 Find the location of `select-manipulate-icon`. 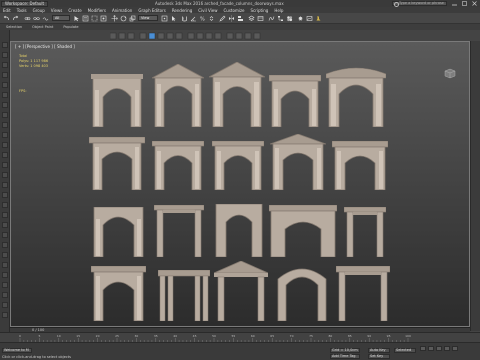

select-manipulate-icon is located at coordinates (173, 18).